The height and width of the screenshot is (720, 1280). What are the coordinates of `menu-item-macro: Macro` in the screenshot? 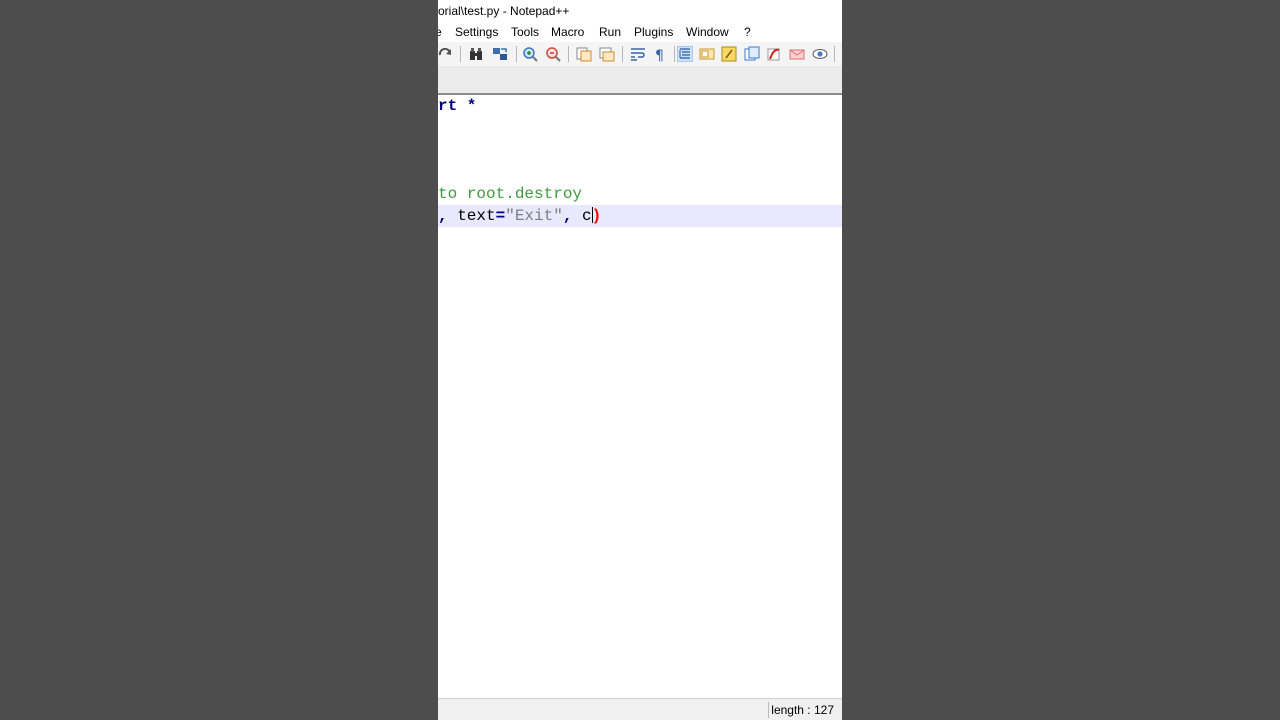 It's located at (567, 32).